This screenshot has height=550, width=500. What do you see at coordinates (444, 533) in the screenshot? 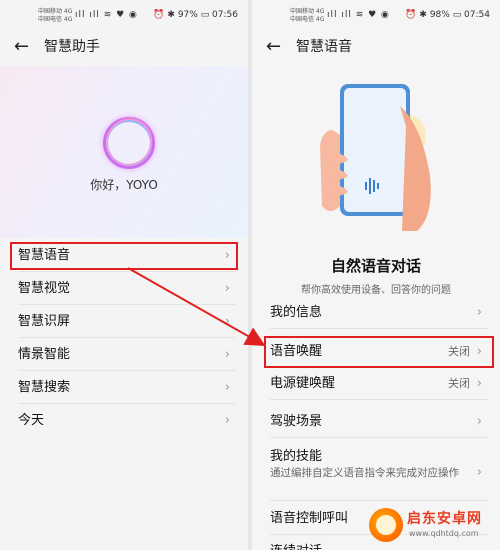
I see `watermark-url: www.qdhtdq.com` at bounding box center [444, 533].